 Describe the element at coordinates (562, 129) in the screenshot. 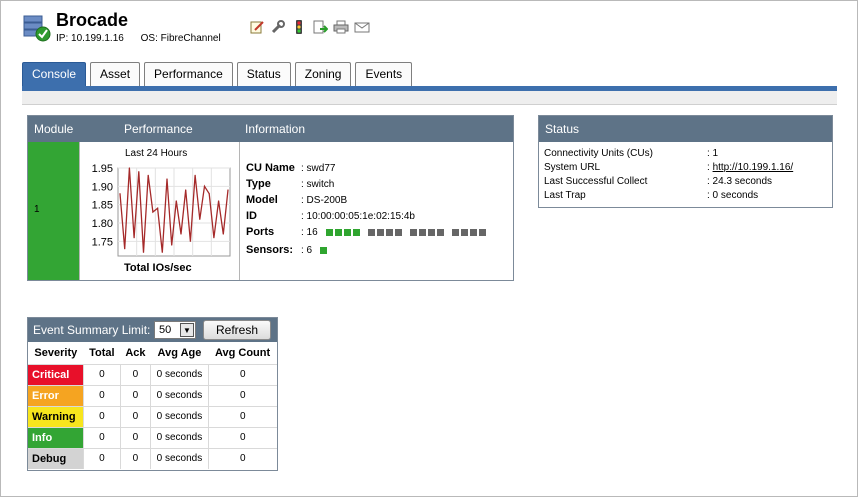

I see `status-panel-title: Status` at that location.